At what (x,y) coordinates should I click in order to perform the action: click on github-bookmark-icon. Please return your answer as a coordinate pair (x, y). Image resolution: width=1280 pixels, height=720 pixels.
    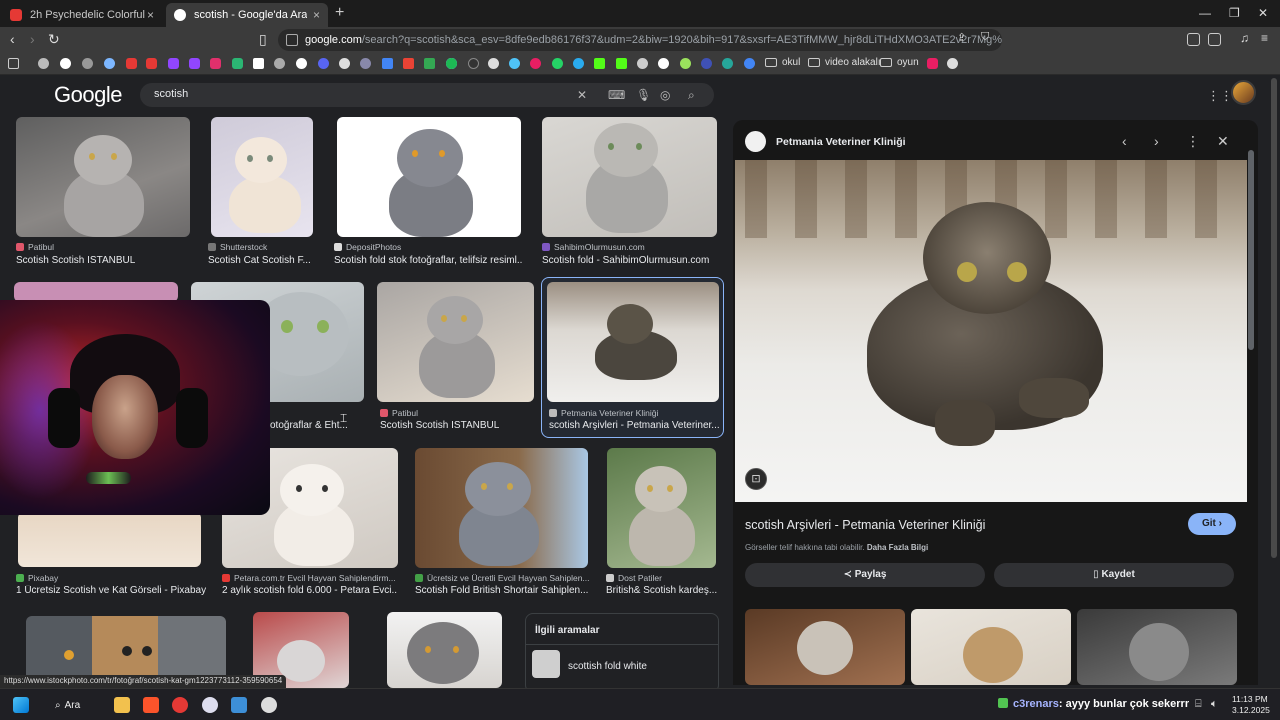
    Looking at the image, I should click on (493, 63).